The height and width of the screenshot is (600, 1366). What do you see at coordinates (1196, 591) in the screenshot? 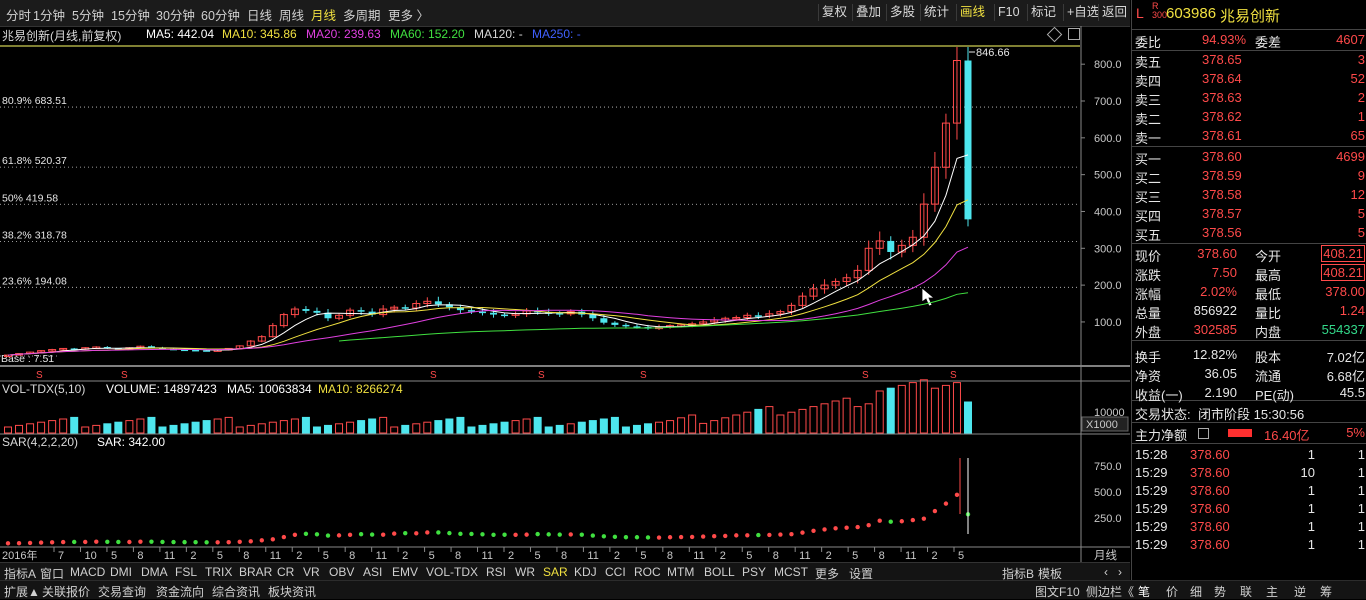
I see `bottom-right-tab-4: 细` at bounding box center [1196, 591].